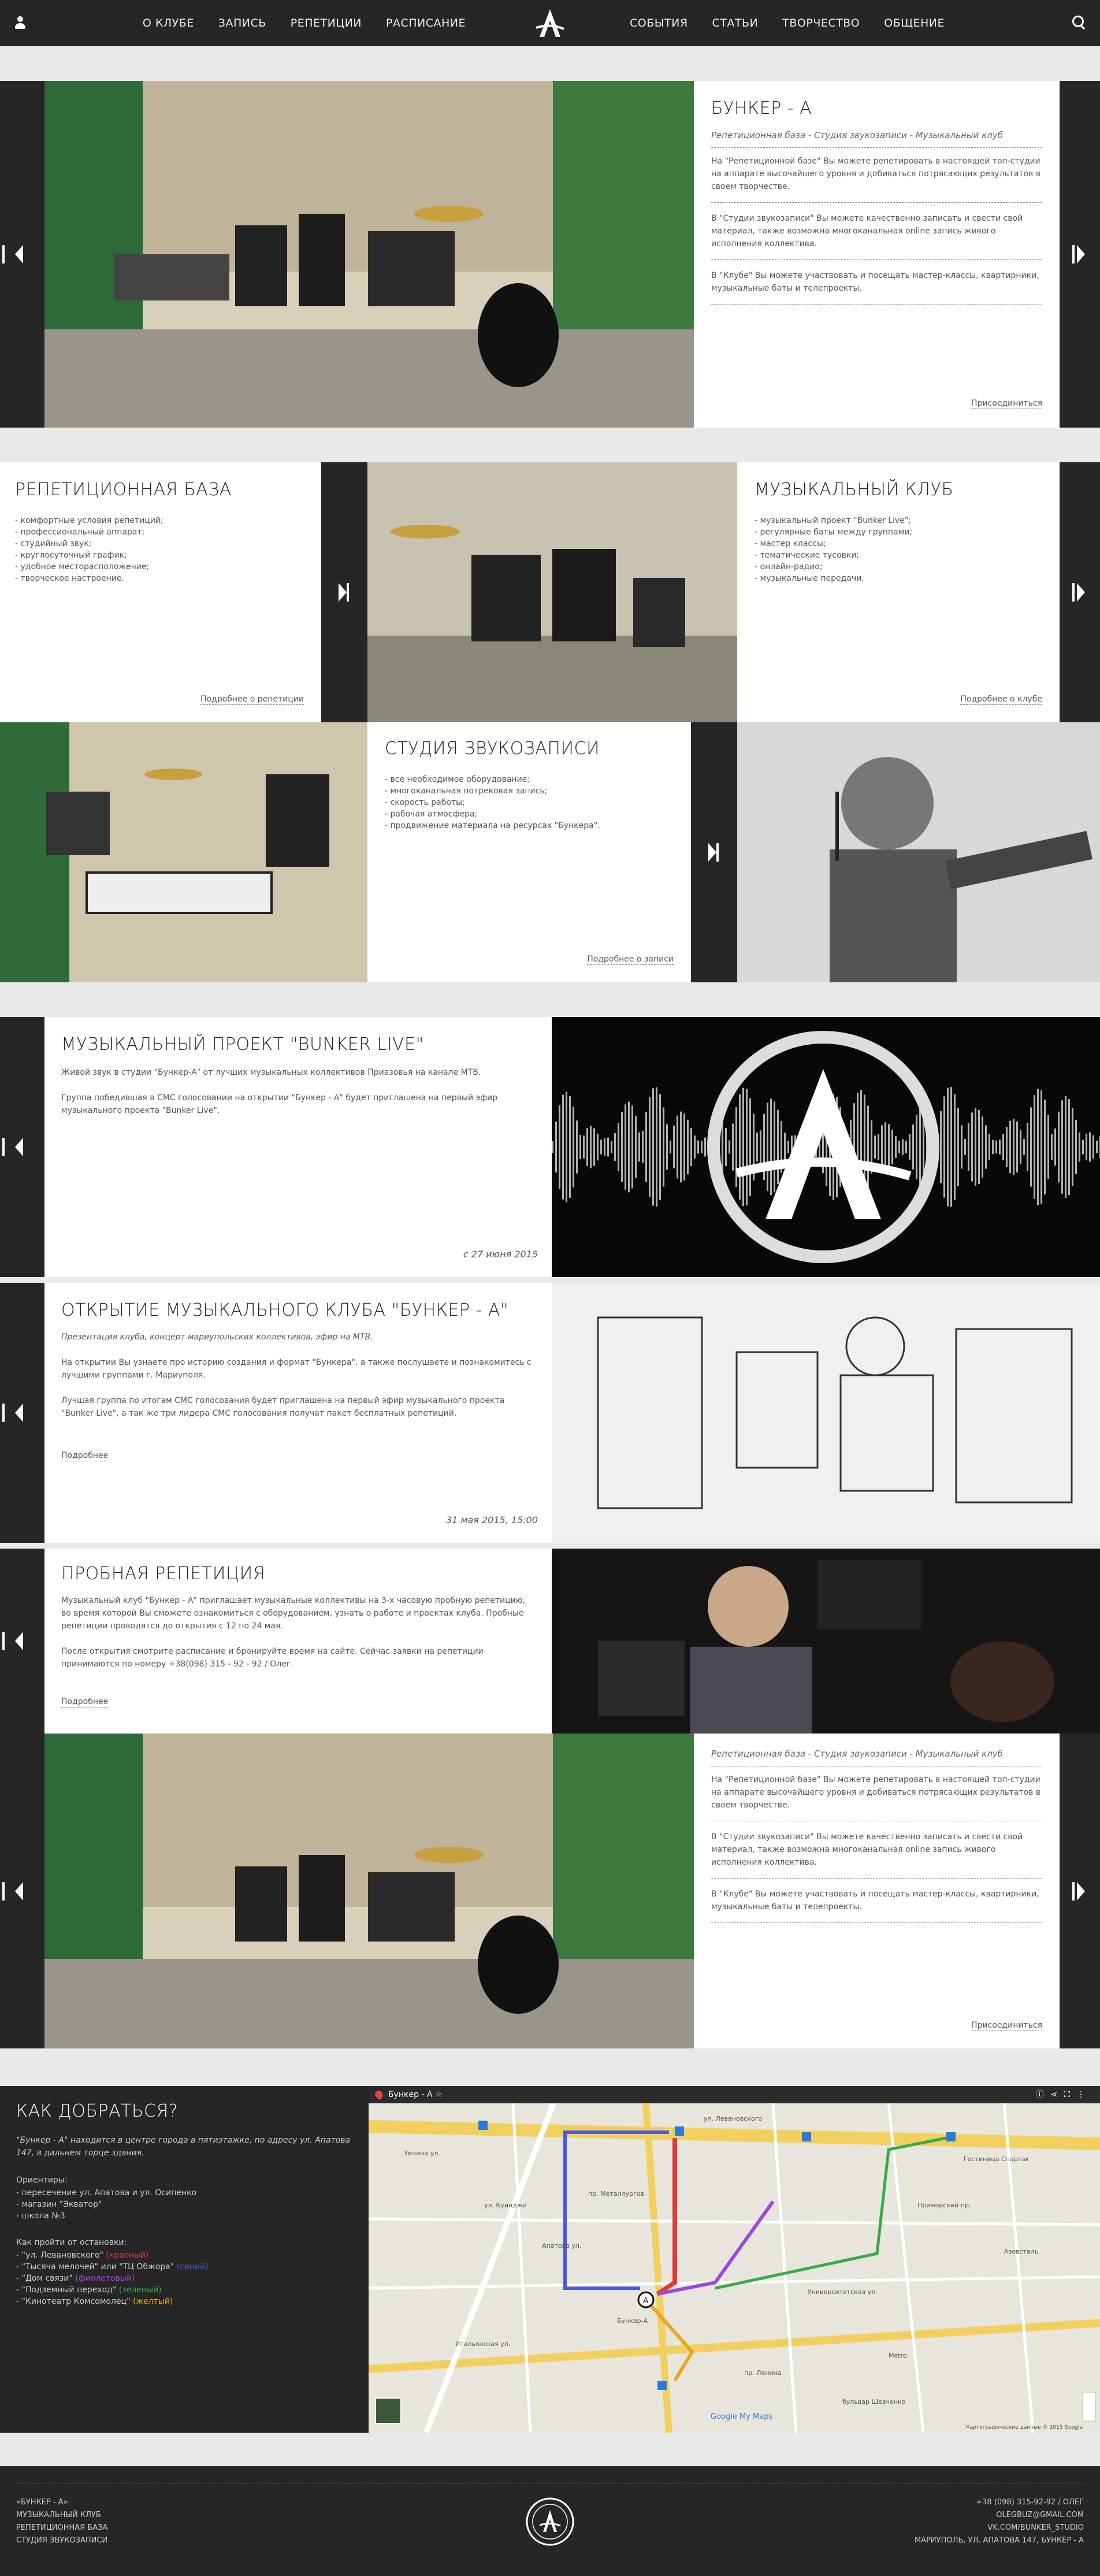 The image size is (1100, 2576). I want to click on nav-item-events: СОБЫТИЯ, so click(659, 23).